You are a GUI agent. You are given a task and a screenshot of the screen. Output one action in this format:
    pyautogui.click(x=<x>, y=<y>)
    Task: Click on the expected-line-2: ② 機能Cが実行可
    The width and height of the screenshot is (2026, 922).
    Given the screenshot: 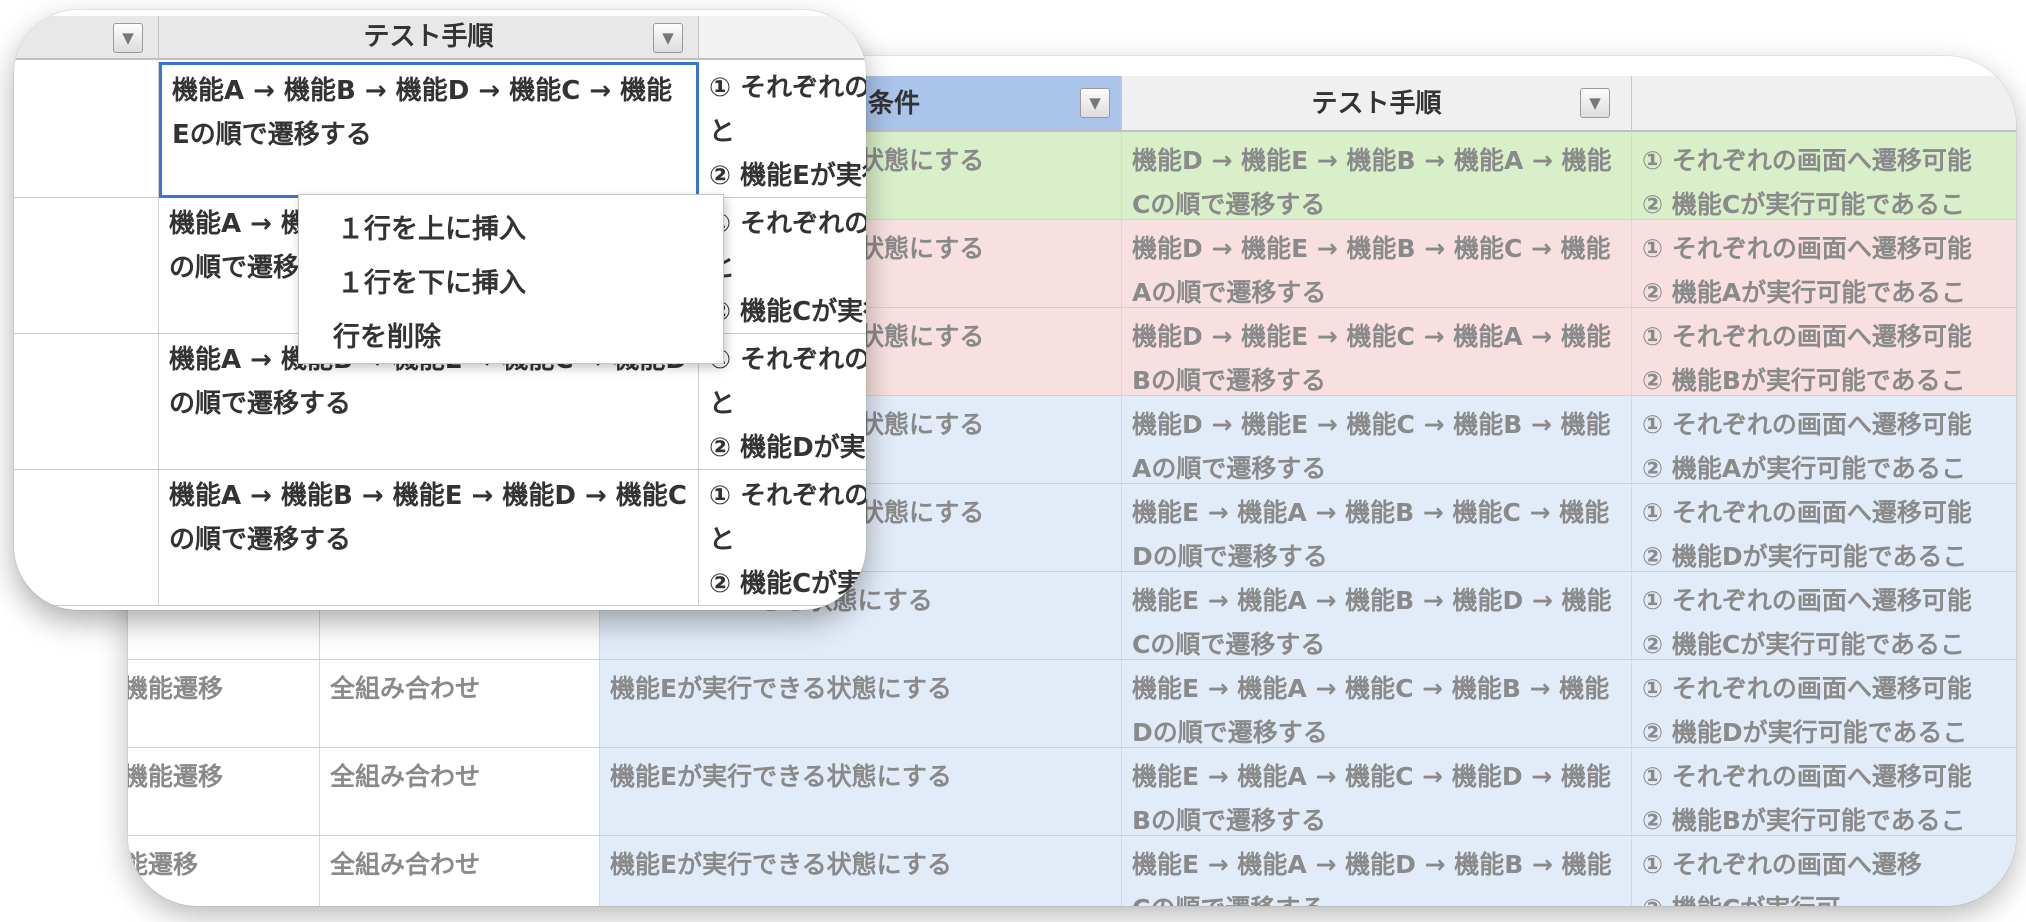 What is the action you would take?
    pyautogui.click(x=1829, y=896)
    